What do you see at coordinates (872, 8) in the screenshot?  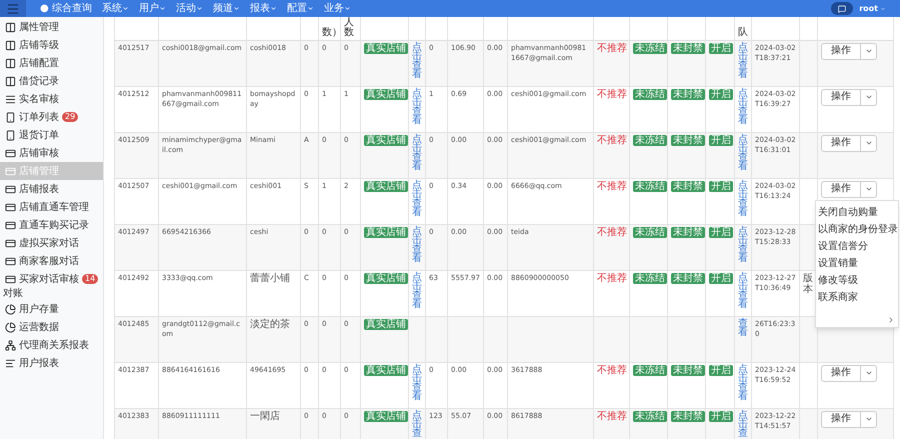 I see `user-menu: root` at bounding box center [872, 8].